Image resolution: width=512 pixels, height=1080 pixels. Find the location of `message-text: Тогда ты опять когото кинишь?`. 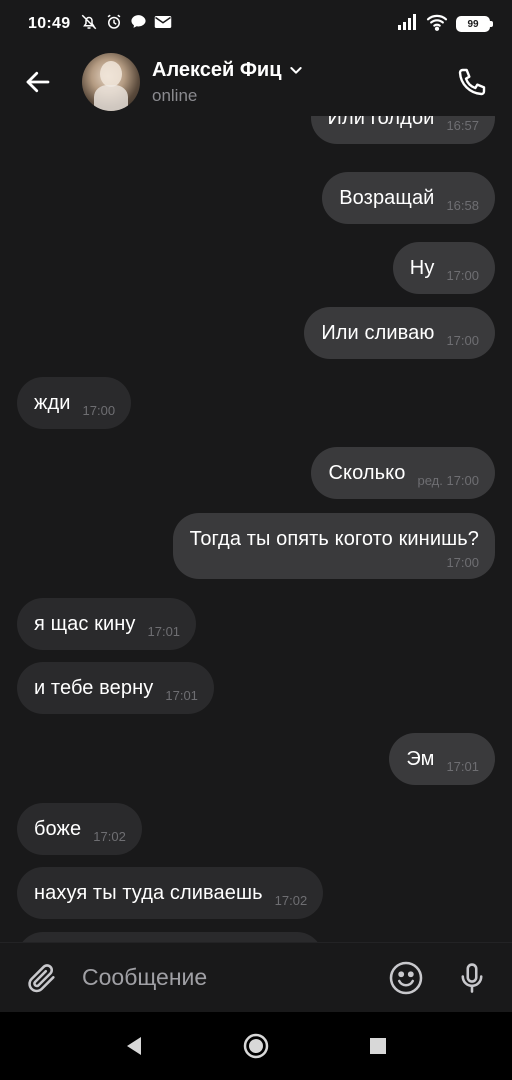

message-text: Тогда ты опять когото кинишь? is located at coordinates (334, 539).